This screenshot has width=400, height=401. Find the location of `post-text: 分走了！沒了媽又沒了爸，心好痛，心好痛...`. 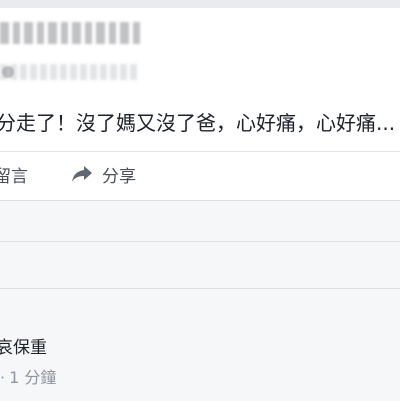

post-text: 分走了！沒了媽又沒了爸，心好痛，心好痛... is located at coordinates (198, 123).